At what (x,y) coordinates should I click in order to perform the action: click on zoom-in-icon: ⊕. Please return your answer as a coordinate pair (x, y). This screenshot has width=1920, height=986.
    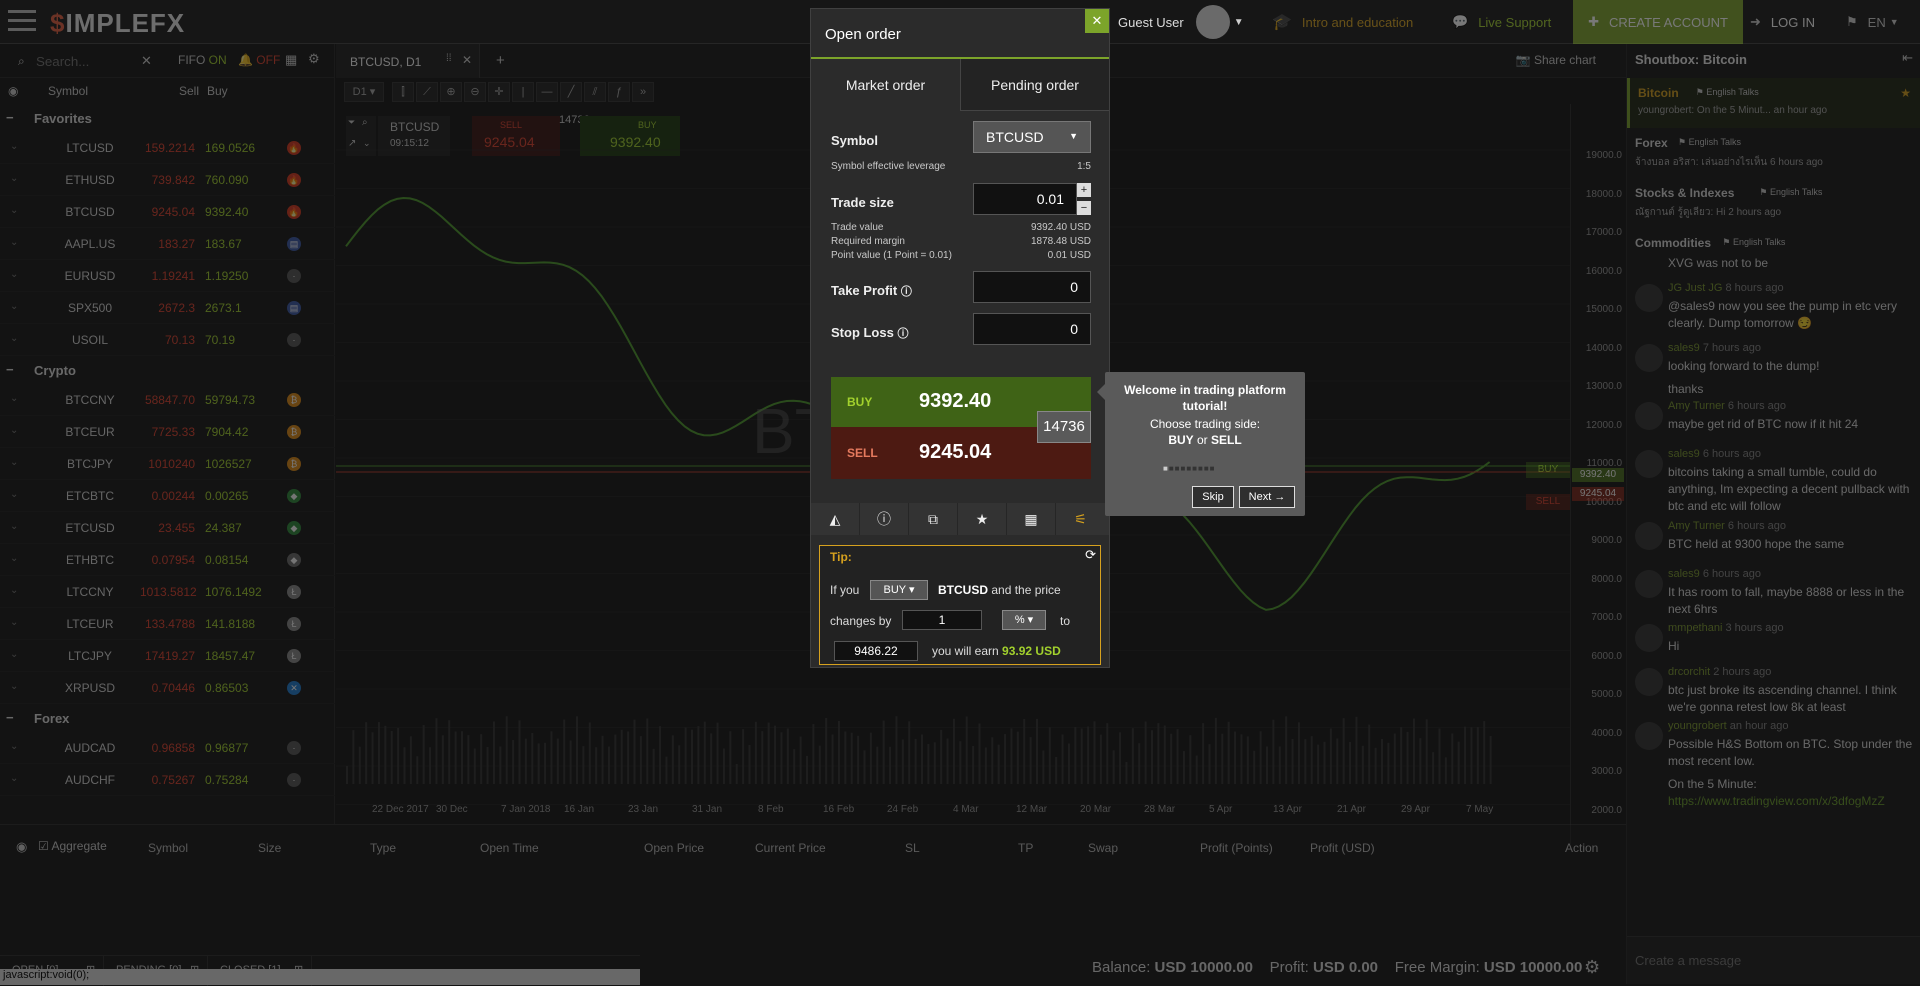
    Looking at the image, I should click on (451, 92).